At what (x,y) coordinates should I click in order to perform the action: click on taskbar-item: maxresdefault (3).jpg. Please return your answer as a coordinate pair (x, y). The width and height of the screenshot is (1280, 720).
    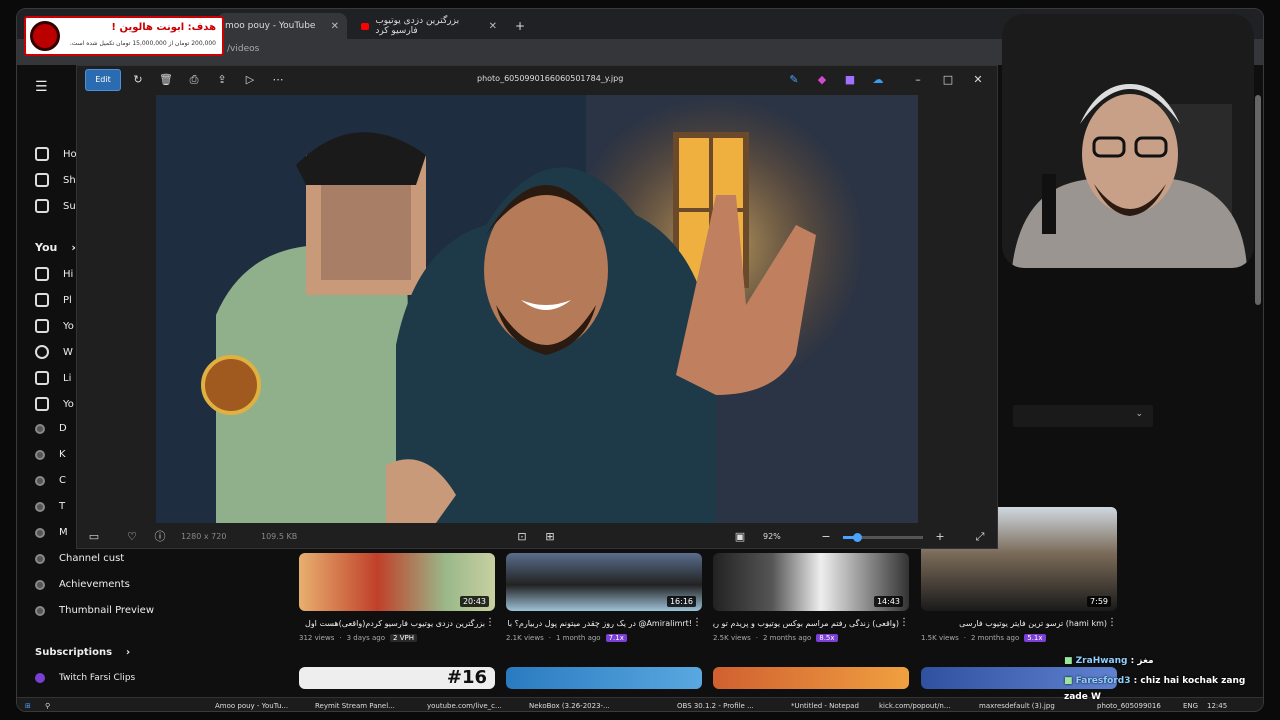
    Looking at the image, I should click on (1017, 706).